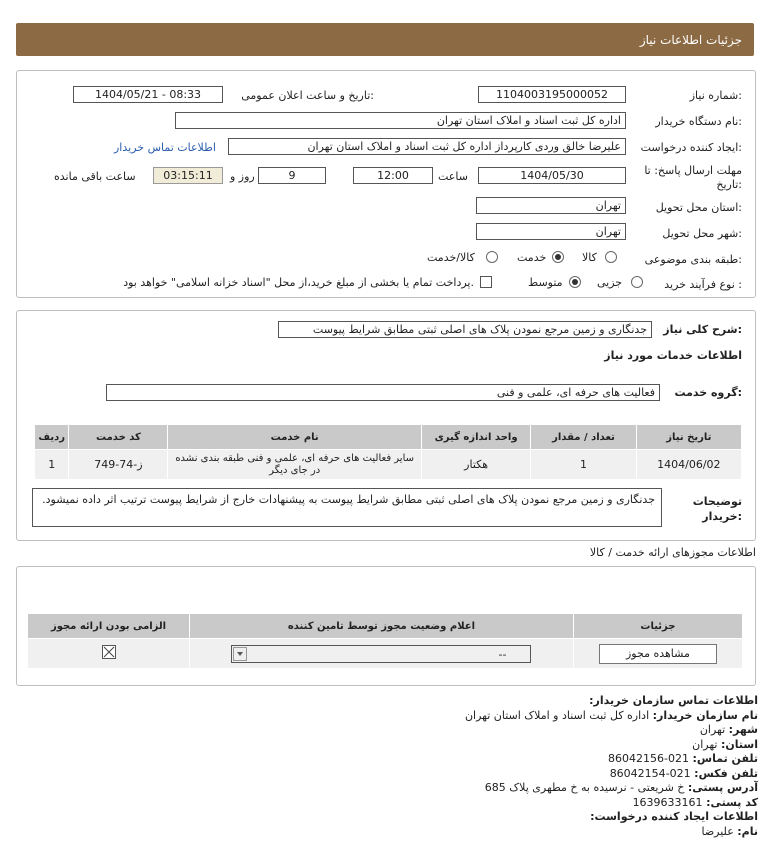 The width and height of the screenshot is (770, 845). I want to click on category-radio-service, so click(558, 257).